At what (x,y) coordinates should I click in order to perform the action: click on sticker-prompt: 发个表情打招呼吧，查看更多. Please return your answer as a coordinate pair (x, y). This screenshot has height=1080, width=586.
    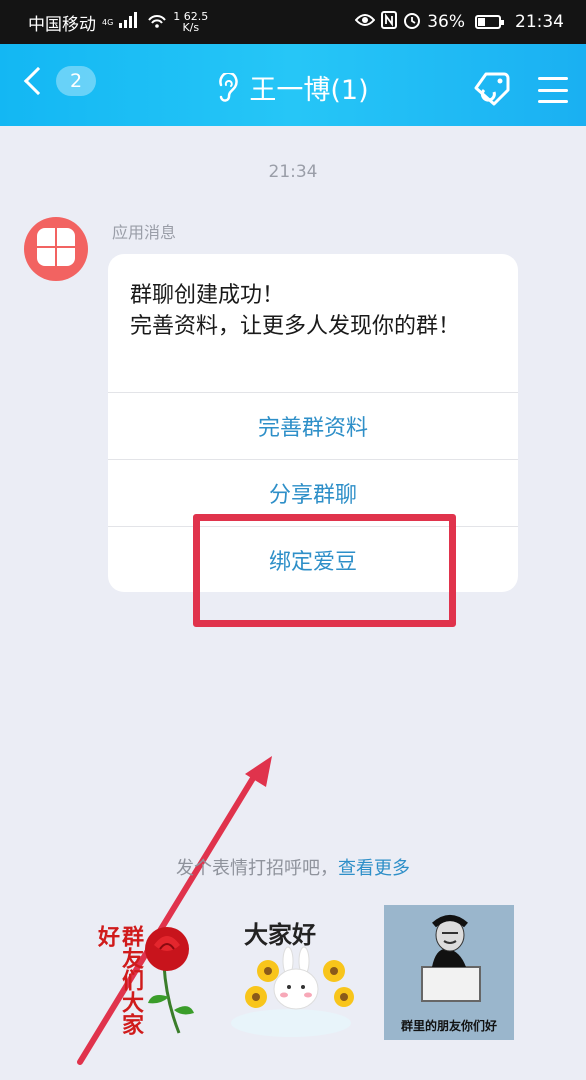
    Looking at the image, I should click on (293, 868).